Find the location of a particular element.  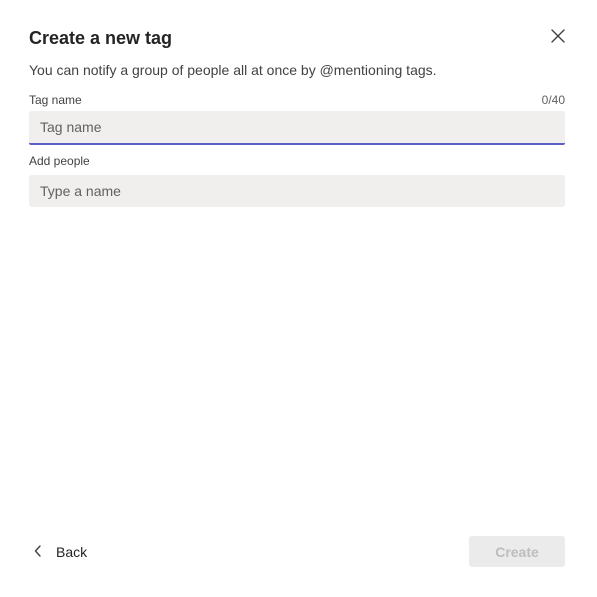

add-people-input is located at coordinates (297, 191).